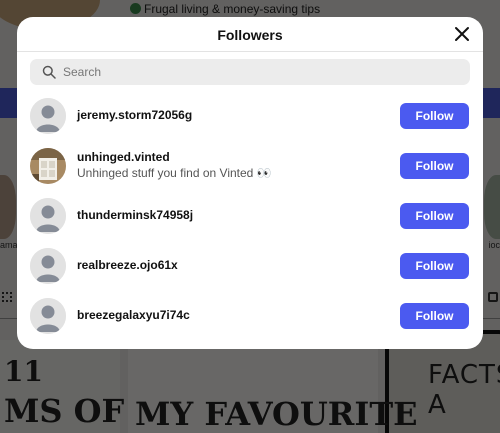  I want to click on modal-title: Followers, so click(250, 35).